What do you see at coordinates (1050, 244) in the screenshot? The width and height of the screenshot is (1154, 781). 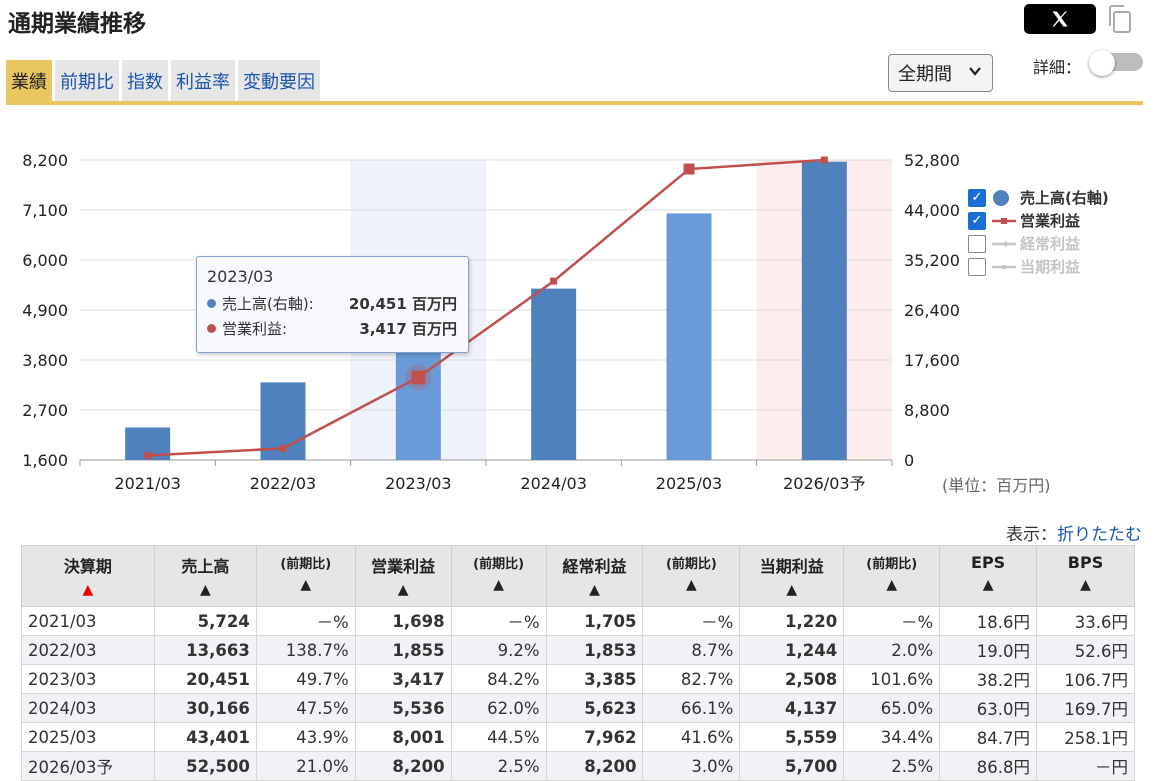 I see `legend-label: 経常利益` at bounding box center [1050, 244].